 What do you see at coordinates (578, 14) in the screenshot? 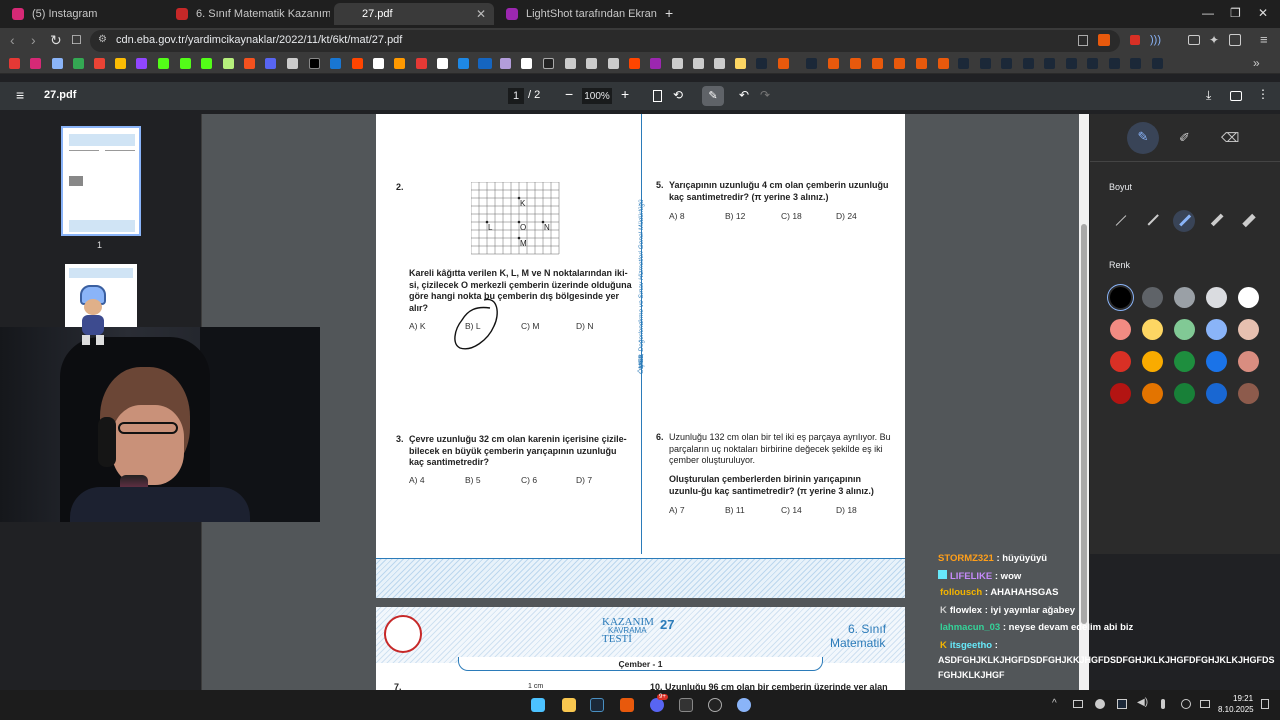
I see `tab-lightshot: LightShot tarafından Ekran Görüntüs` at bounding box center [578, 14].